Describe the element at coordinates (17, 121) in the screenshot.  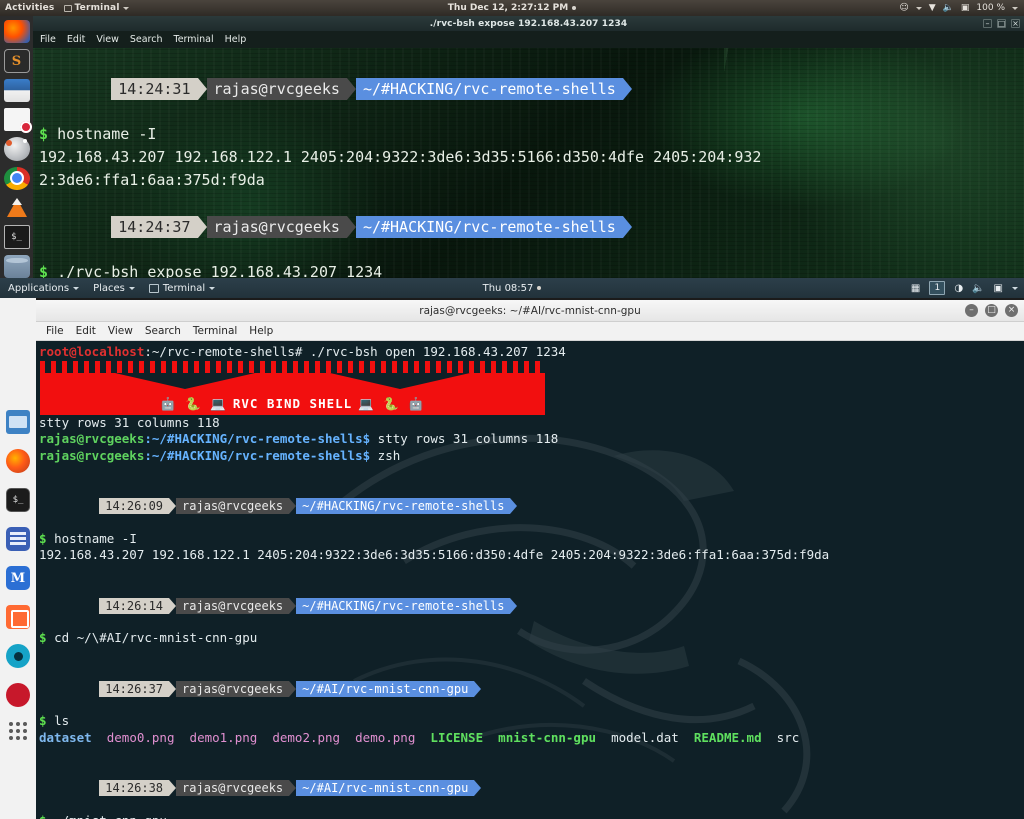
I see `document-viewer-icon` at that location.